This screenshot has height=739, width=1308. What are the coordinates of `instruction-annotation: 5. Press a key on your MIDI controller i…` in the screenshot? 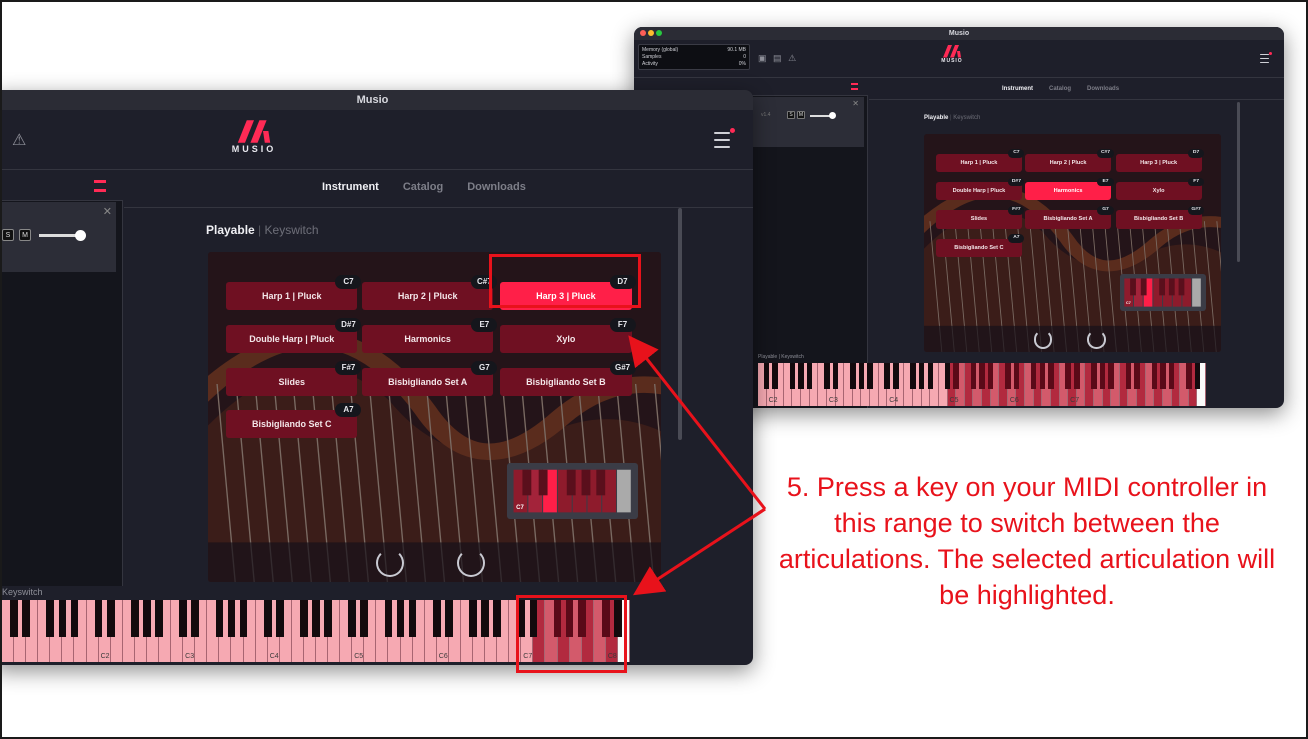 It's located at (1027, 541).